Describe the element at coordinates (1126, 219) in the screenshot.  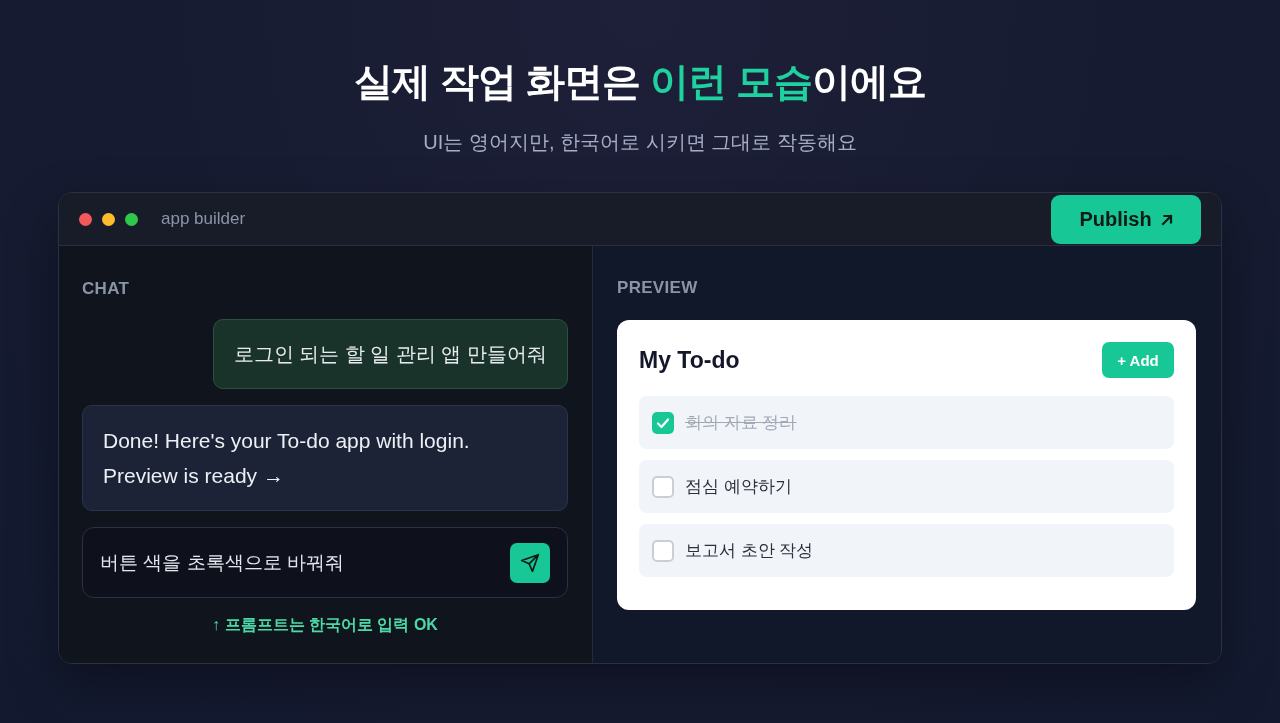
I see `publish-button: Publish` at that location.